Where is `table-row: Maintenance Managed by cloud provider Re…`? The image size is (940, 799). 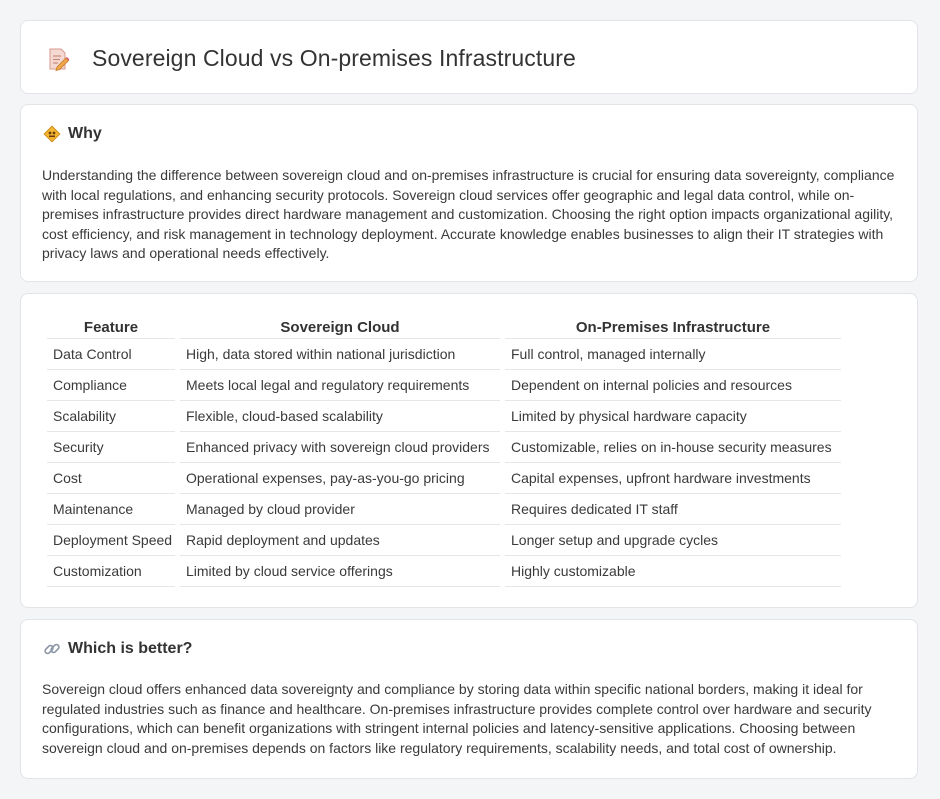 table-row: Maintenance Managed by cloud provider Re… is located at coordinates (444, 509).